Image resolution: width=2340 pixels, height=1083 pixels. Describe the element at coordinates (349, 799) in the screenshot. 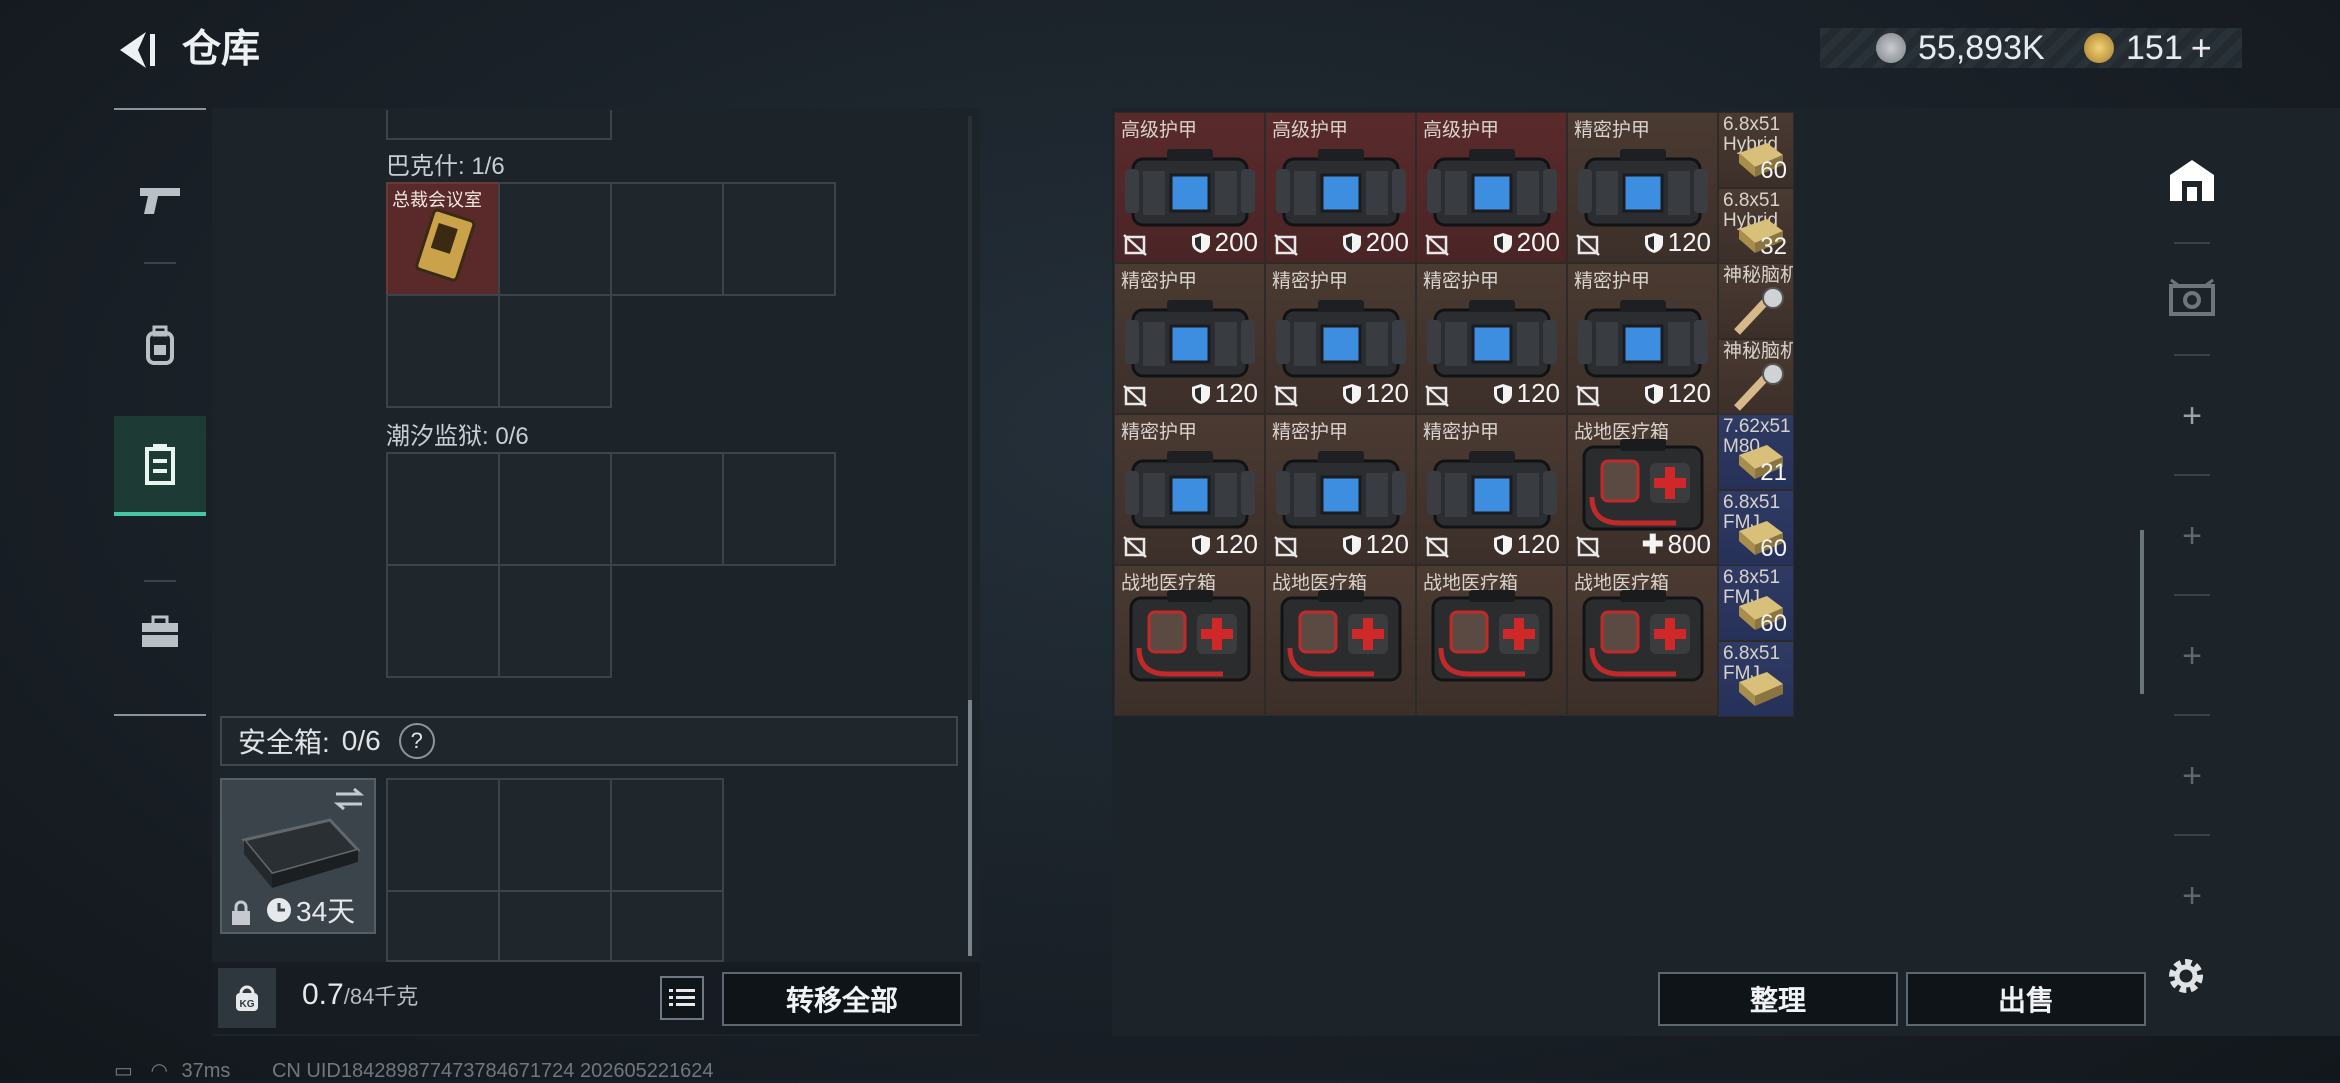

I see `swap-icon` at that location.